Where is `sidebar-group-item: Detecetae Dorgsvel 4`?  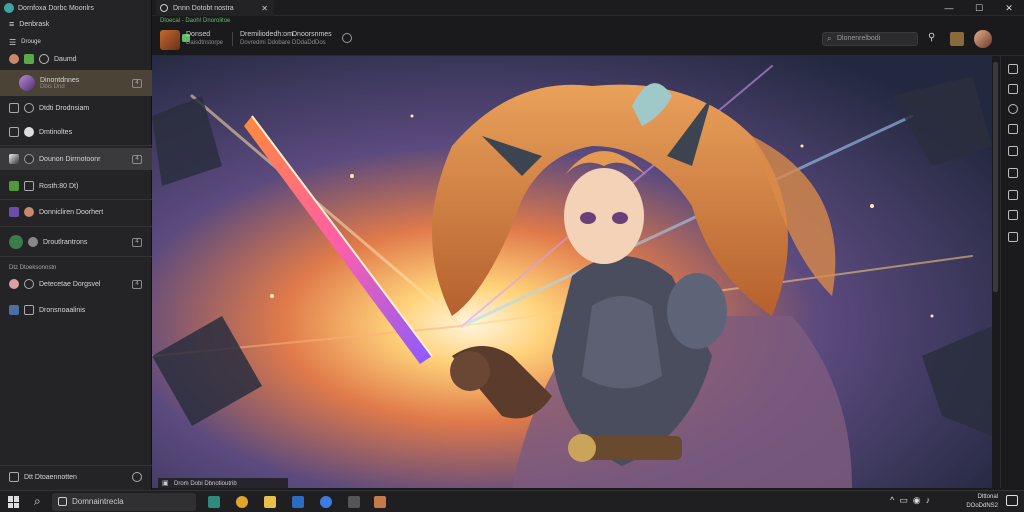 sidebar-group-item: Detecetae Dorgsvel 4 is located at coordinates (76, 284).